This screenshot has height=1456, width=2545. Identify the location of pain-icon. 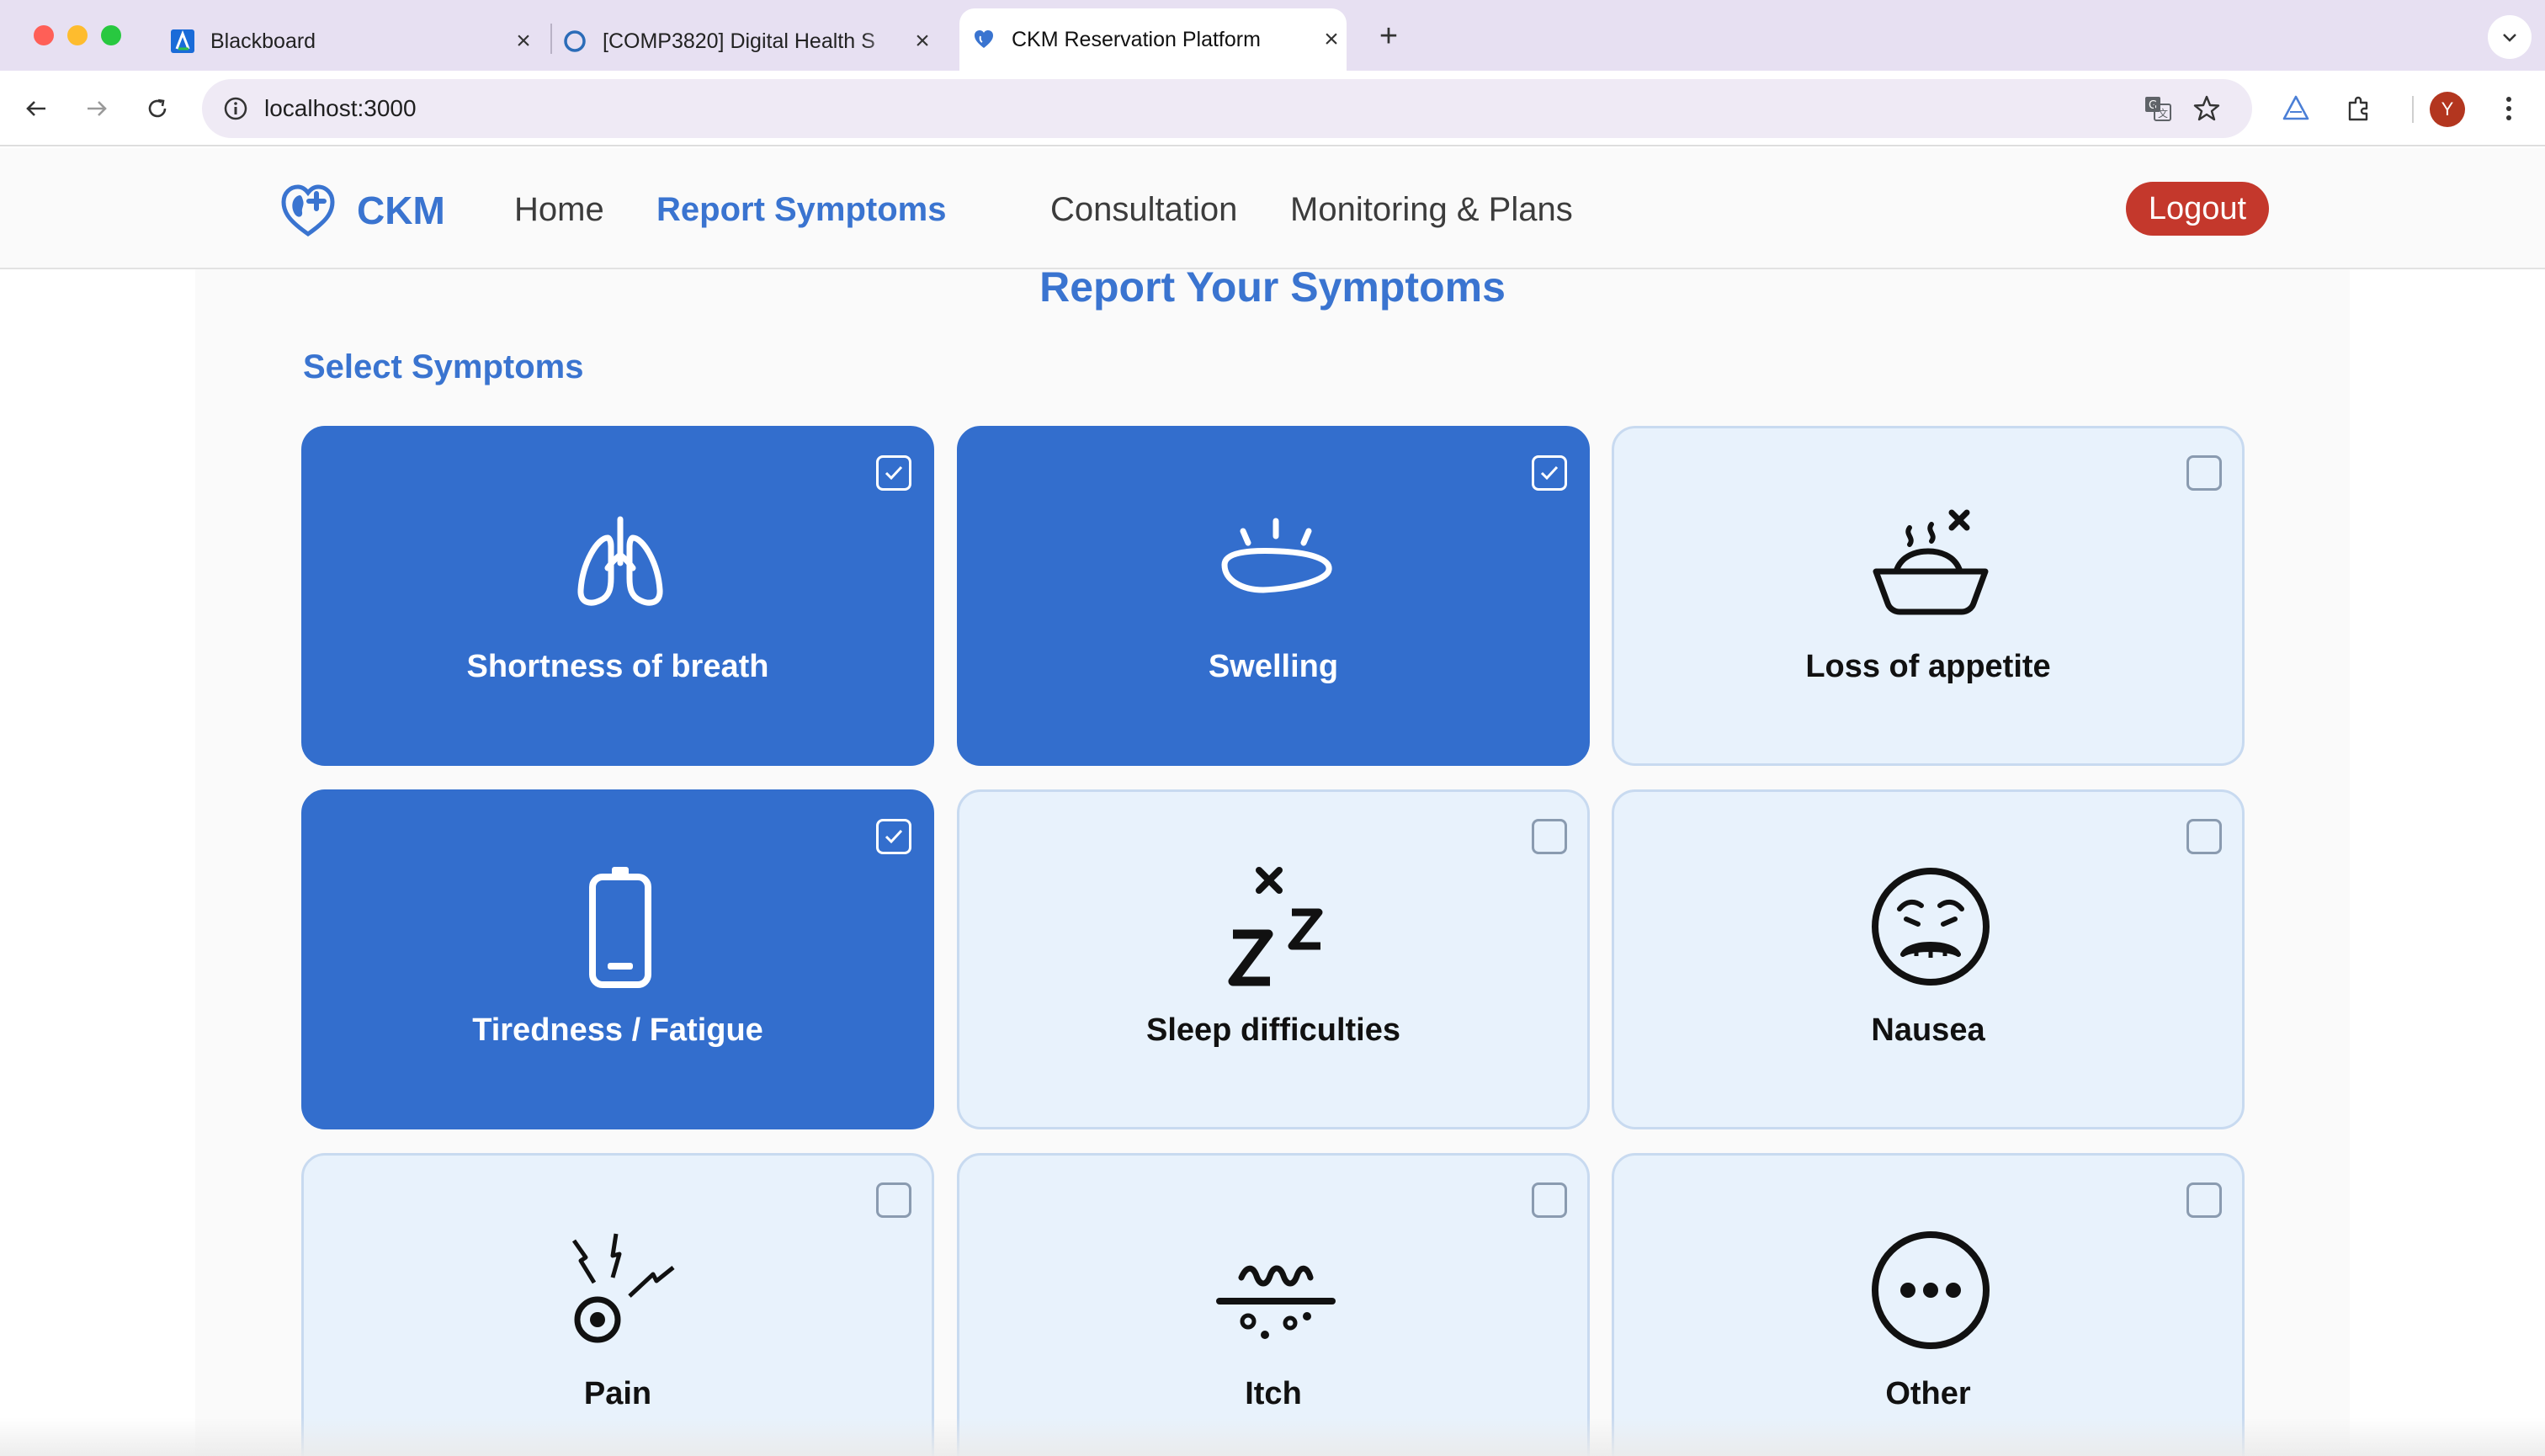
(620, 1290).